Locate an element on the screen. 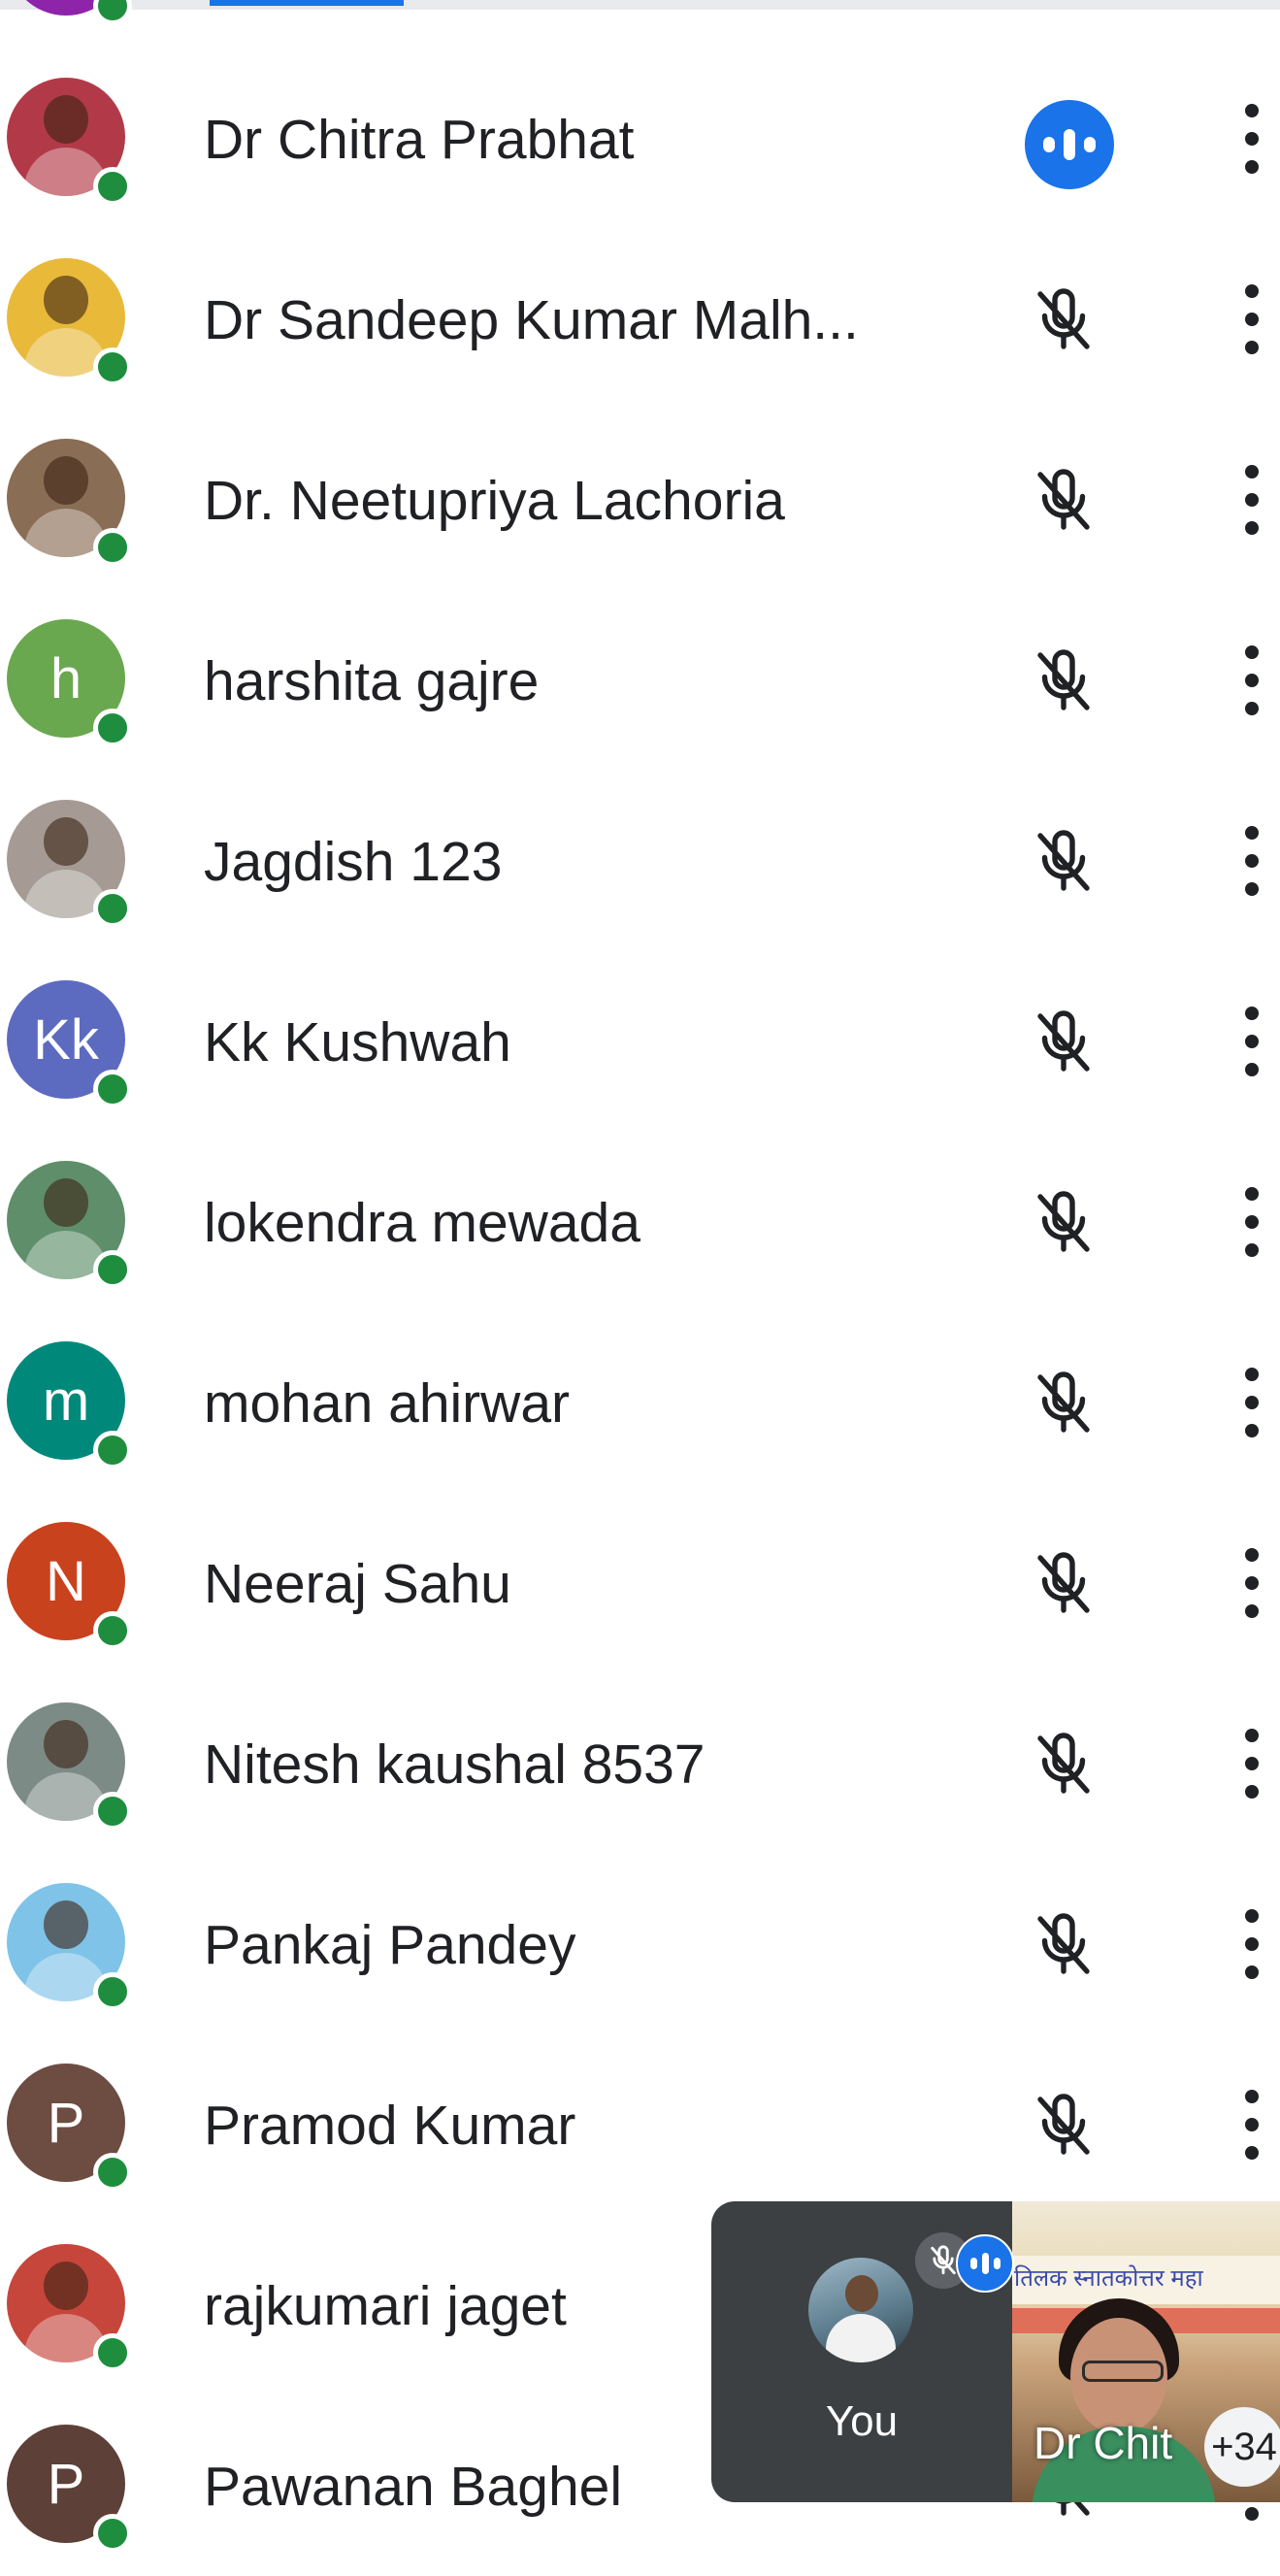 Image resolution: width=1280 pixels, height=2576 pixels. participant-name: Pankaj Pandey is located at coordinates (390, 1945).